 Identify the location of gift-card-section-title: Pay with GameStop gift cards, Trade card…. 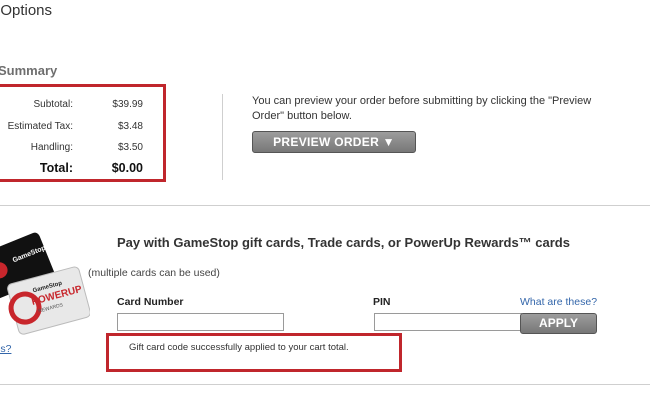
(343, 242).